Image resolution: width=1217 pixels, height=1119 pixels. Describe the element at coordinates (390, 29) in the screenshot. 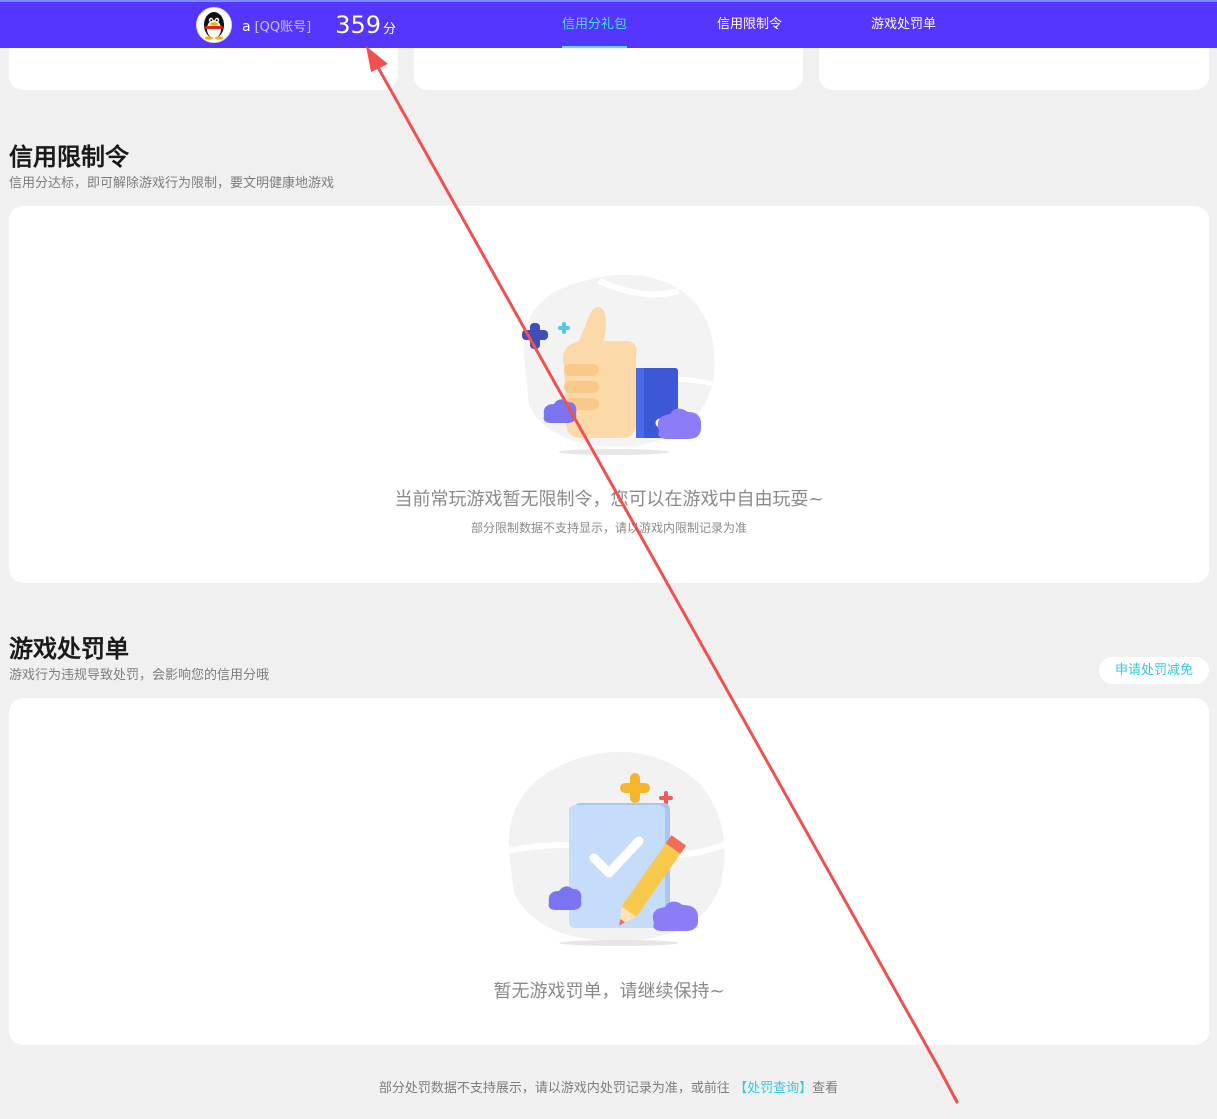

I see `score-unit: 分` at that location.